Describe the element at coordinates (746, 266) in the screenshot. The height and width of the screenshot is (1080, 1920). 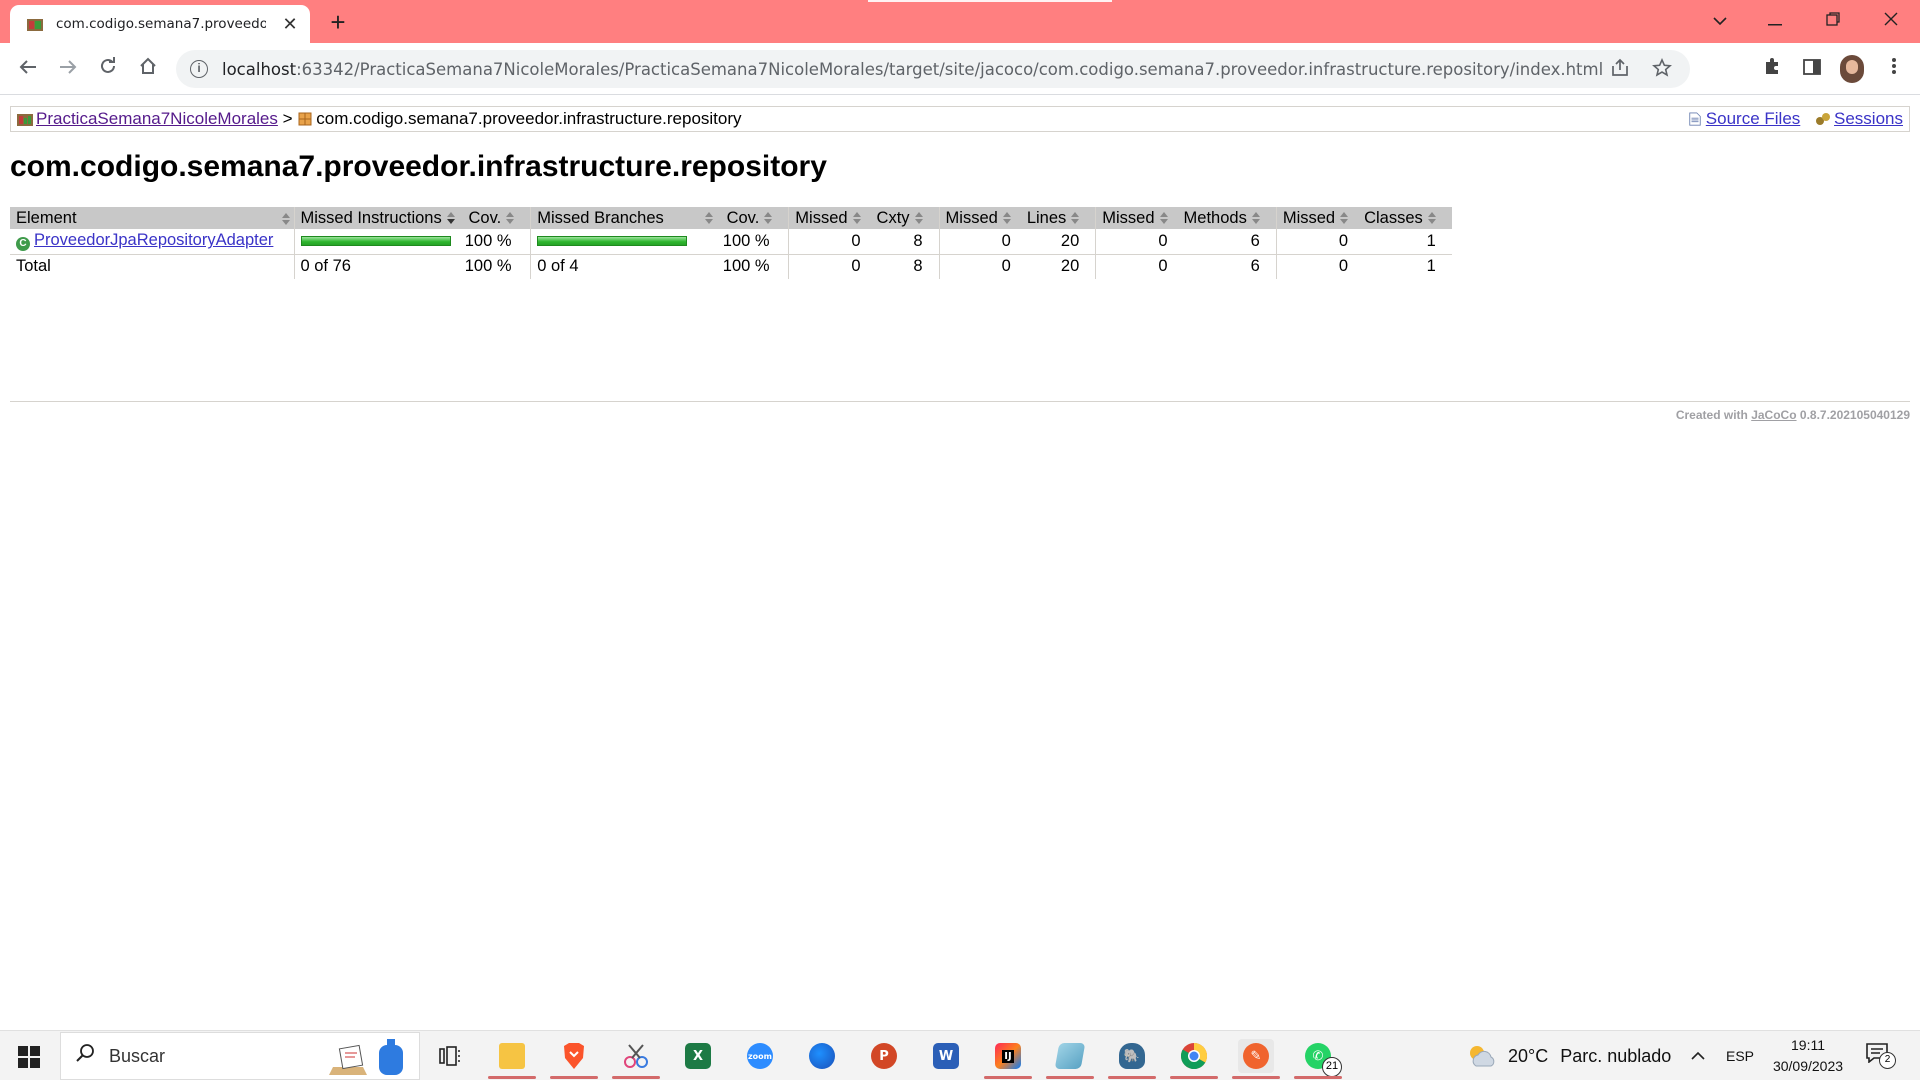
I see `total-branches-cov: 100 %` at that location.